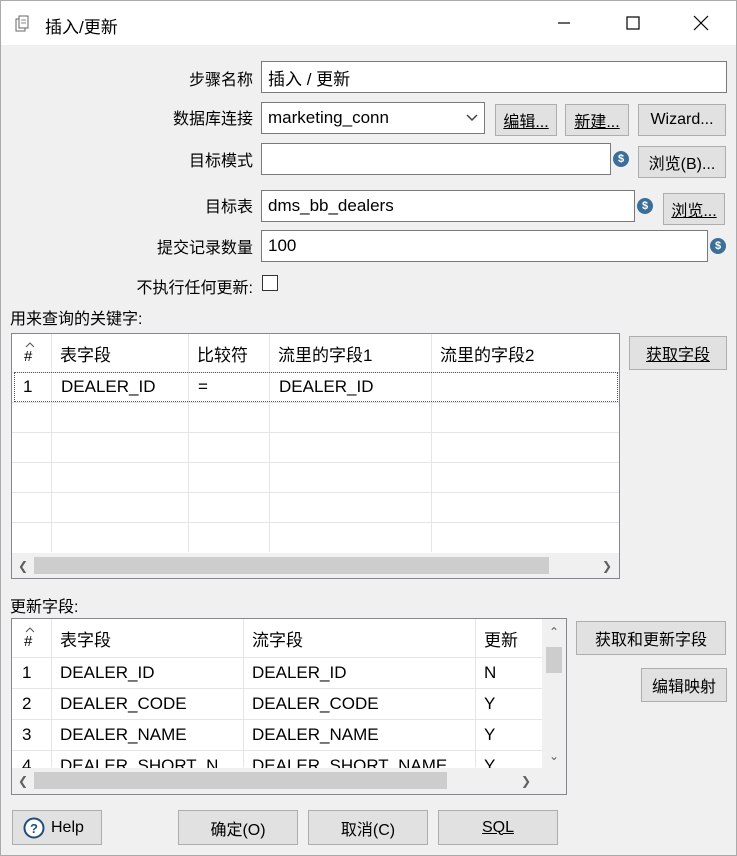 Image resolution: width=737 pixels, height=856 pixels. Describe the element at coordinates (85, 640) in the screenshot. I see `update-col-table-field: 表字段` at that location.